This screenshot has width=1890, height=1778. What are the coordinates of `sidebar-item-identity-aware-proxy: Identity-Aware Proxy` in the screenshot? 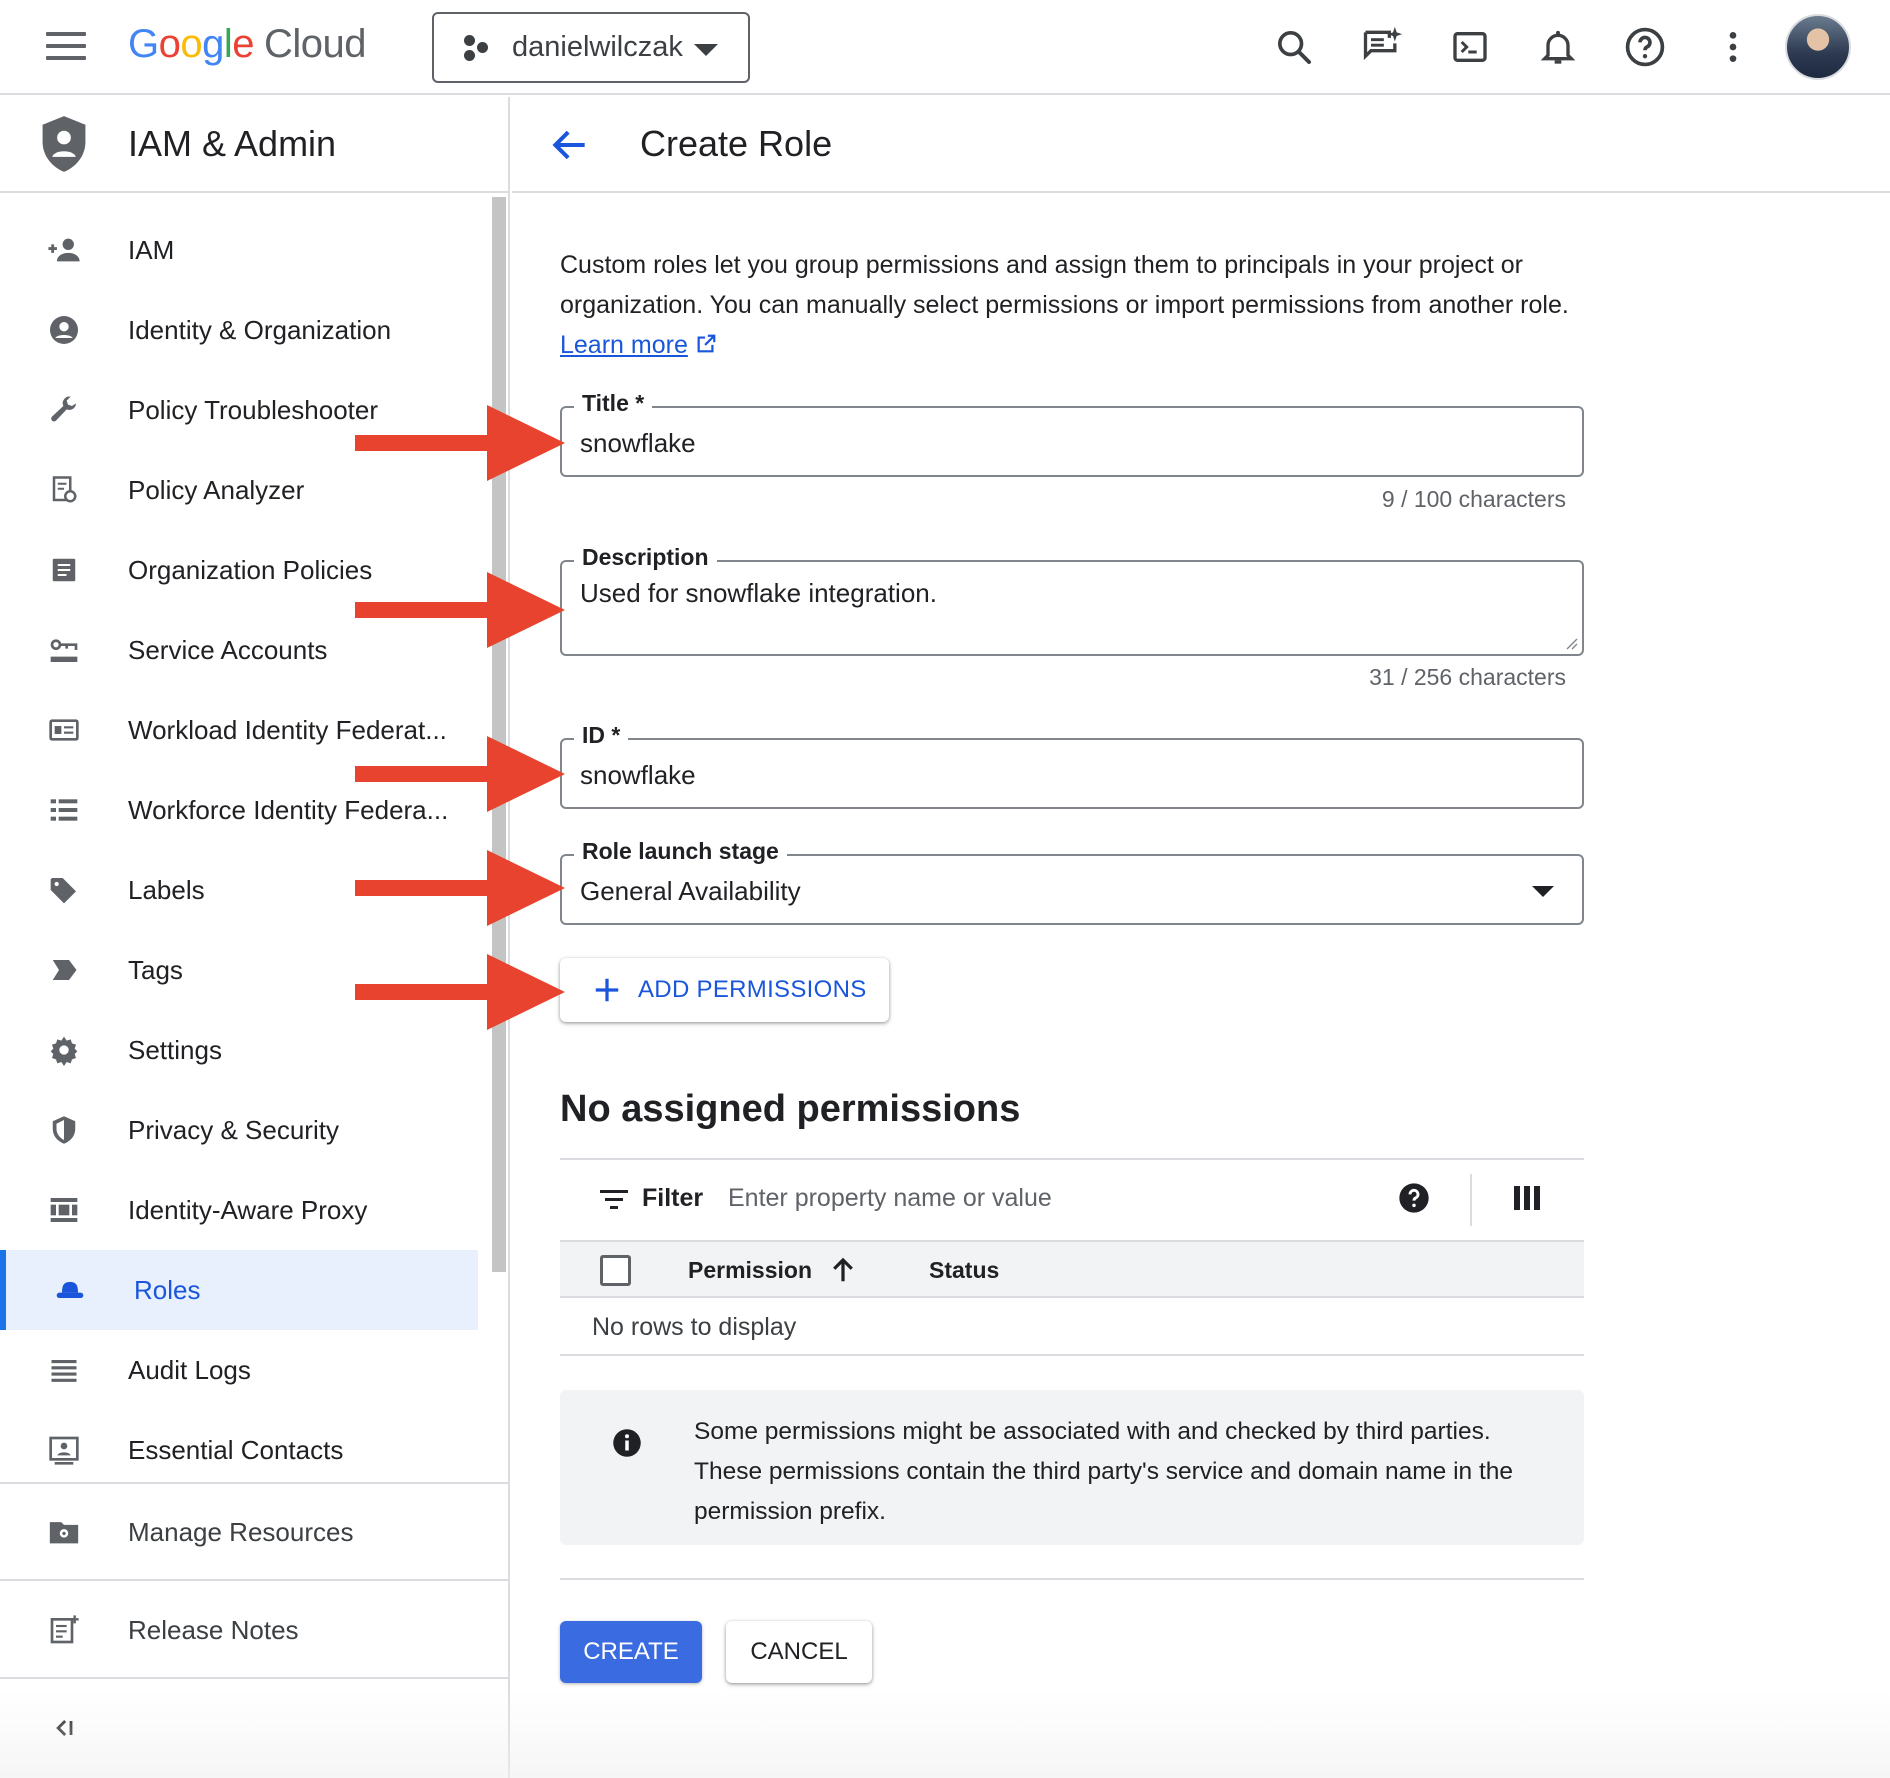 It's located at (239, 1210).